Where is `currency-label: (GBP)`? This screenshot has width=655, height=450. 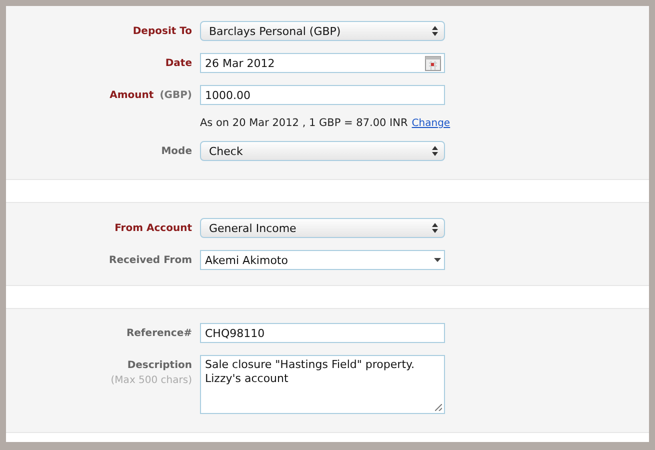
currency-label: (GBP) is located at coordinates (176, 95).